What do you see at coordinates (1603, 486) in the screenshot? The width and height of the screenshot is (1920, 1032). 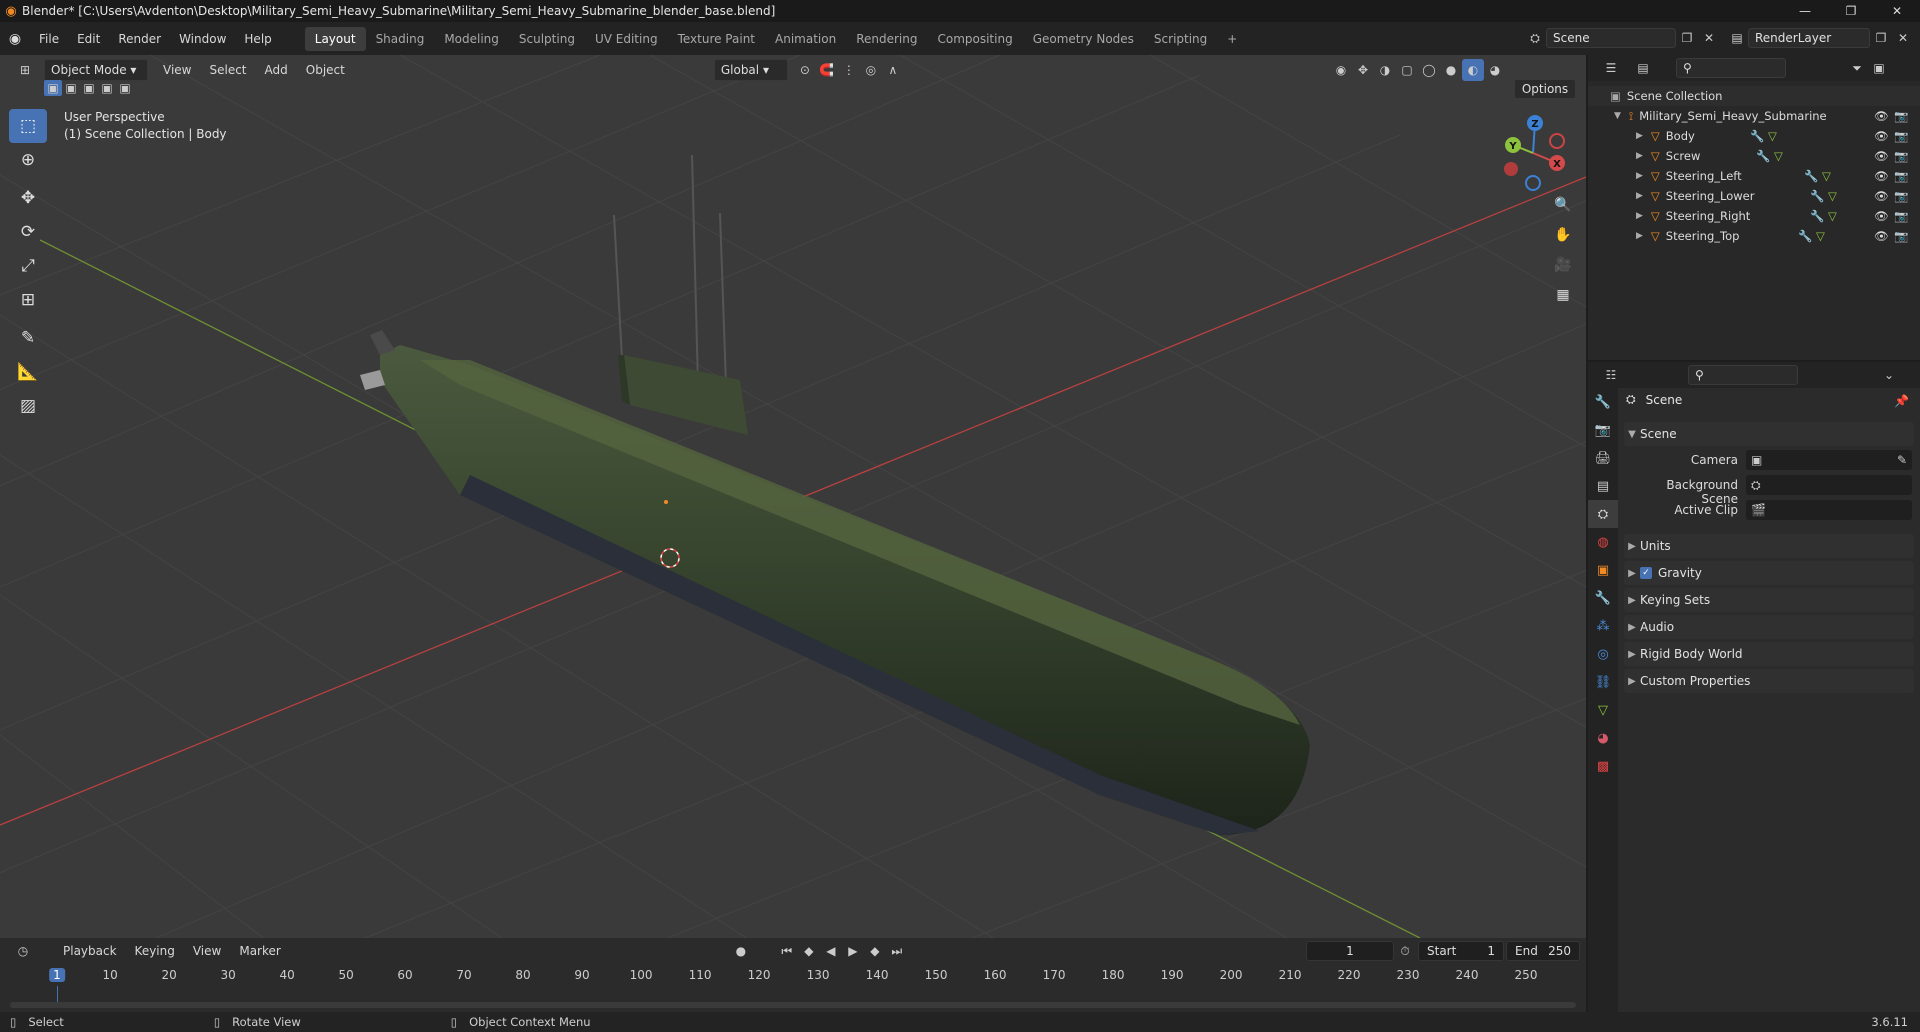 I see `view-layer-tab-icon: ▤` at bounding box center [1603, 486].